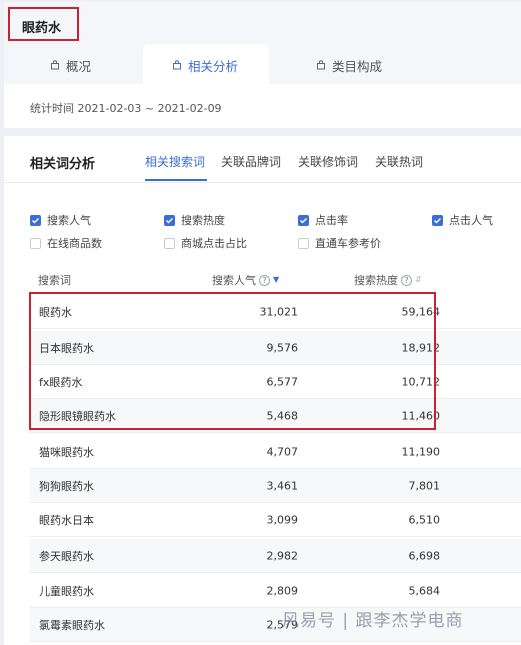 This screenshot has height=645, width=521. Describe the element at coordinates (282, 451) in the screenshot. I see `popularity-cell: 4,707` at that location.